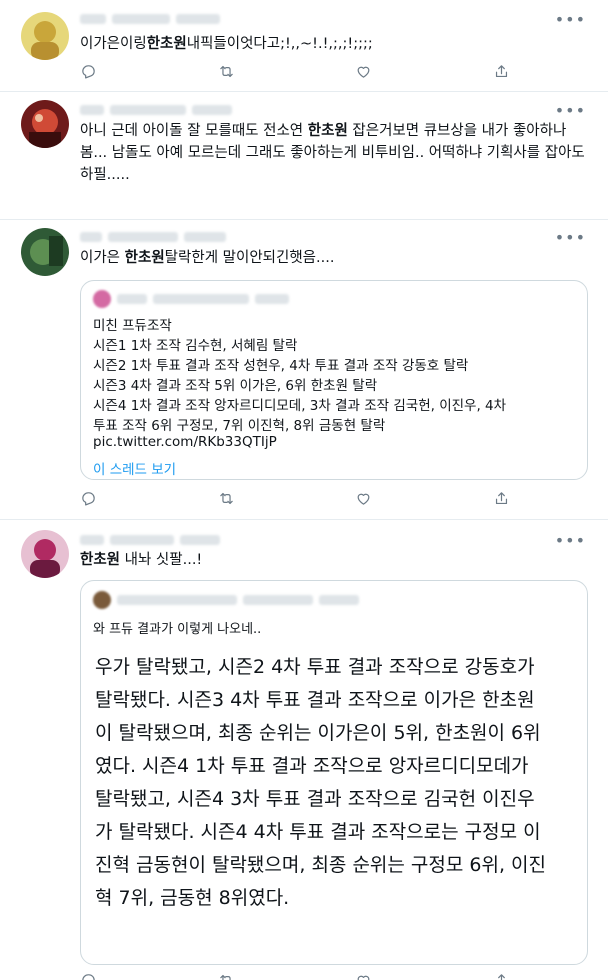  What do you see at coordinates (132, 326) in the screenshot?
I see `quote-line: 미친 프듀조작` at bounding box center [132, 326].